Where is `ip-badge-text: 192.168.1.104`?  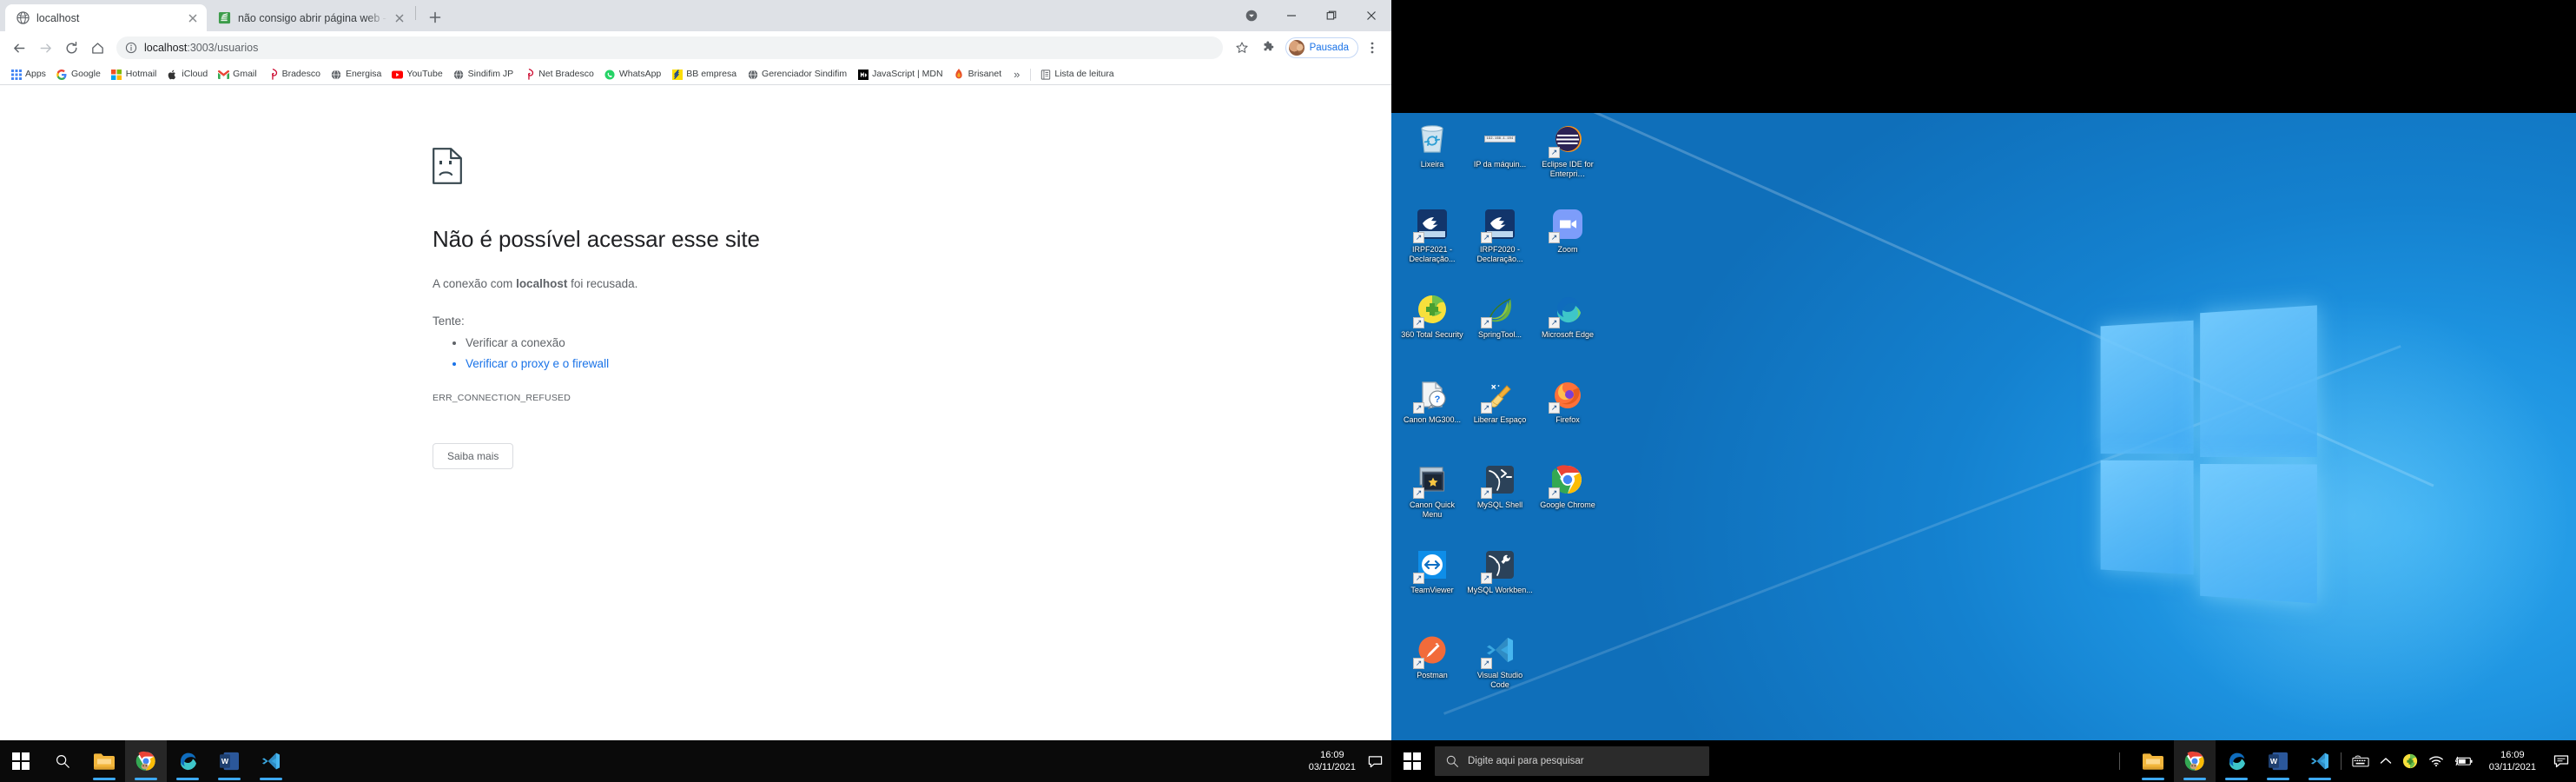 ip-badge-text: 192.168.1.104 is located at coordinates (1500, 139).